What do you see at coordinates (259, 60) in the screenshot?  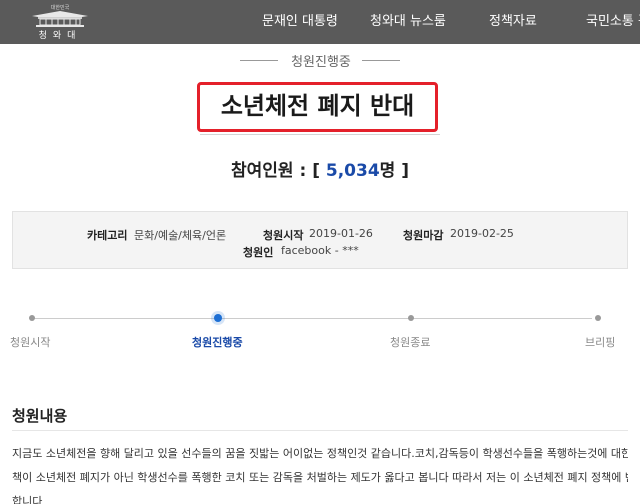 I see `status-divider-left` at bounding box center [259, 60].